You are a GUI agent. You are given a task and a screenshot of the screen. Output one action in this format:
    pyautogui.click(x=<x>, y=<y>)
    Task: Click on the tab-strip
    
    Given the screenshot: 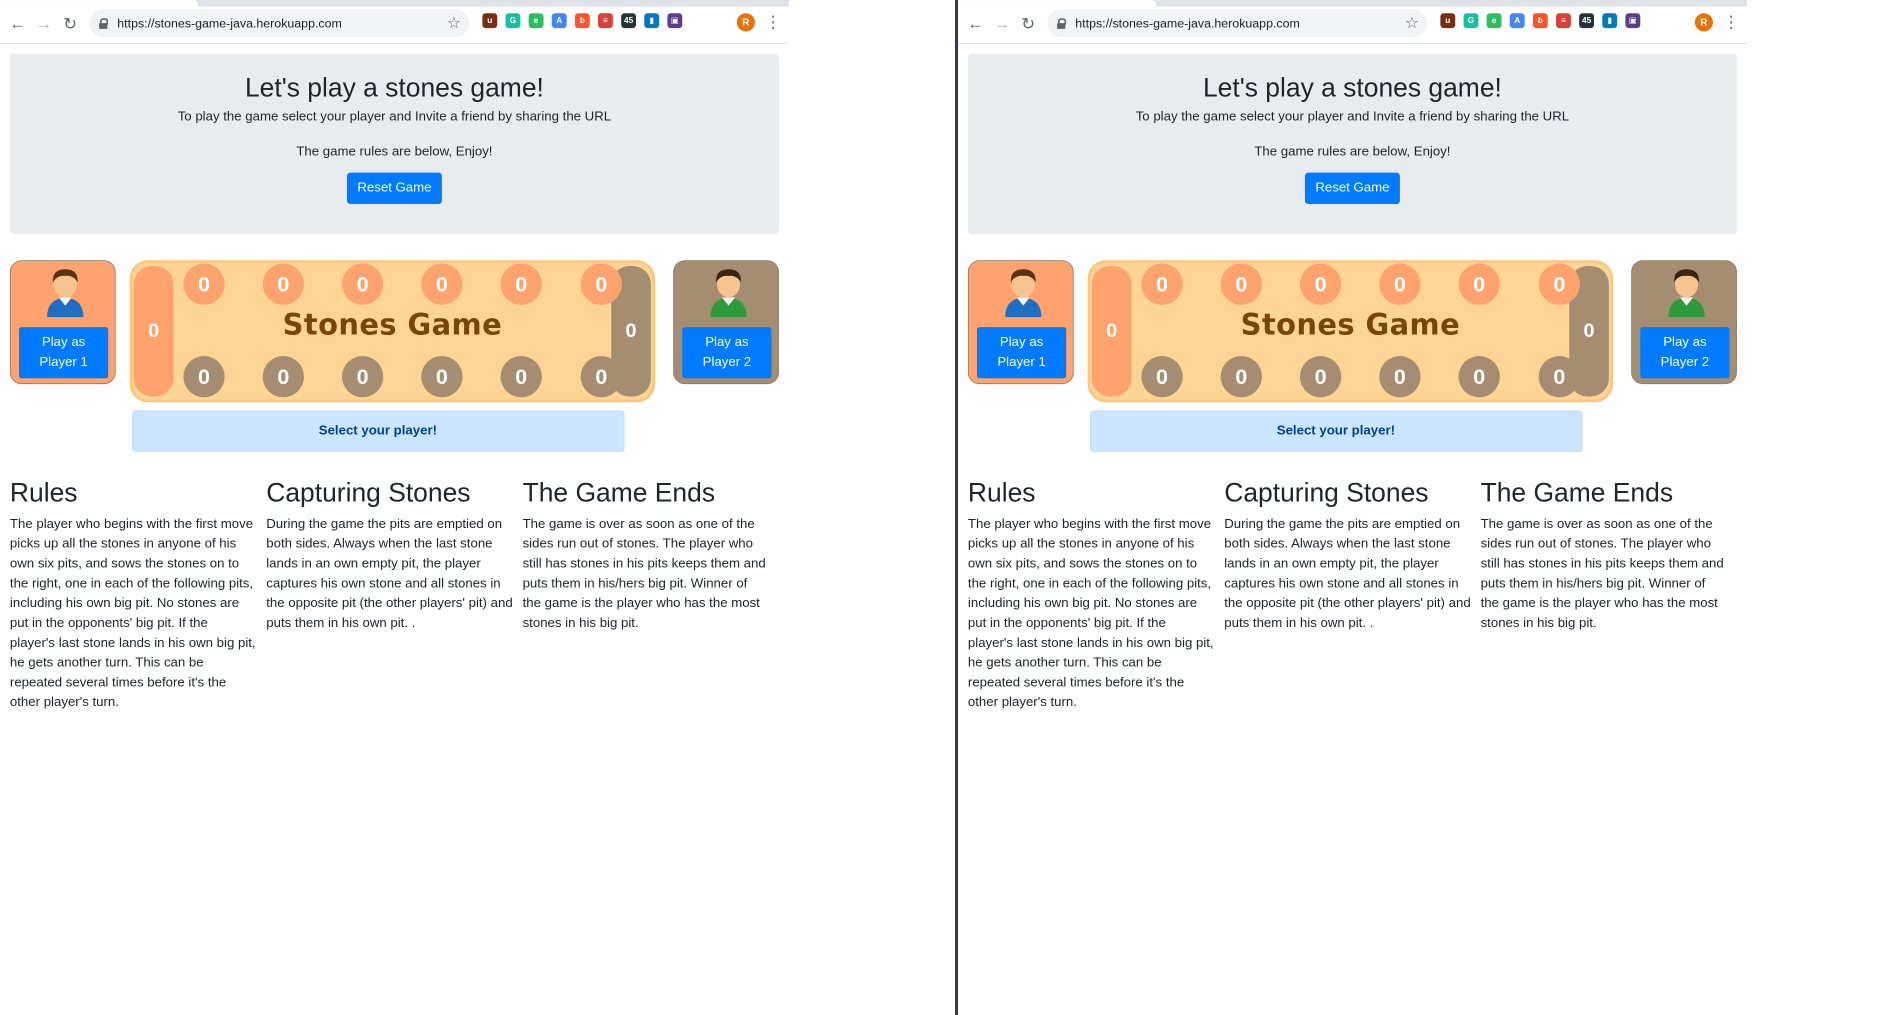 What is the action you would take?
    pyautogui.click(x=394, y=3)
    